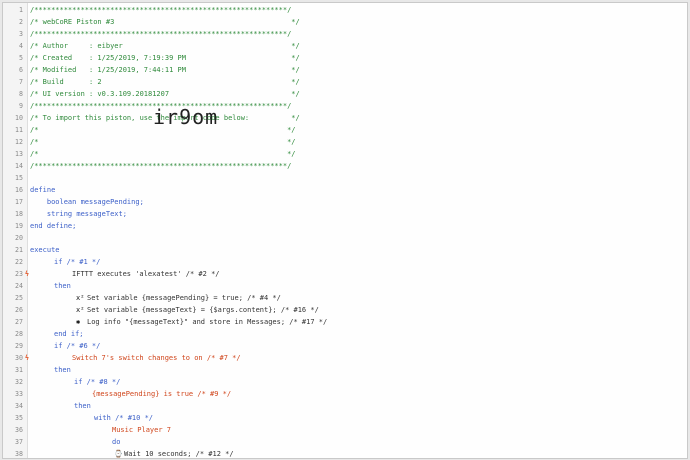  What do you see at coordinates (159, 58) in the screenshot?
I see `code-line-5: 5/* Created : 1/25/2019, 7:19:39 PM */` at bounding box center [159, 58].